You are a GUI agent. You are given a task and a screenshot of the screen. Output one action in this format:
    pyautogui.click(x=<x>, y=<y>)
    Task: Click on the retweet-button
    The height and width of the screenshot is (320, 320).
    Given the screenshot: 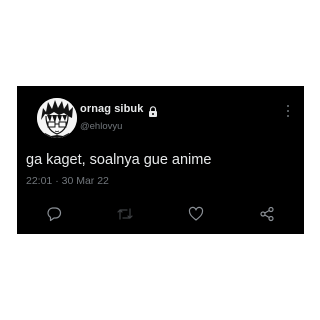 What is the action you would take?
    pyautogui.click(x=125, y=214)
    